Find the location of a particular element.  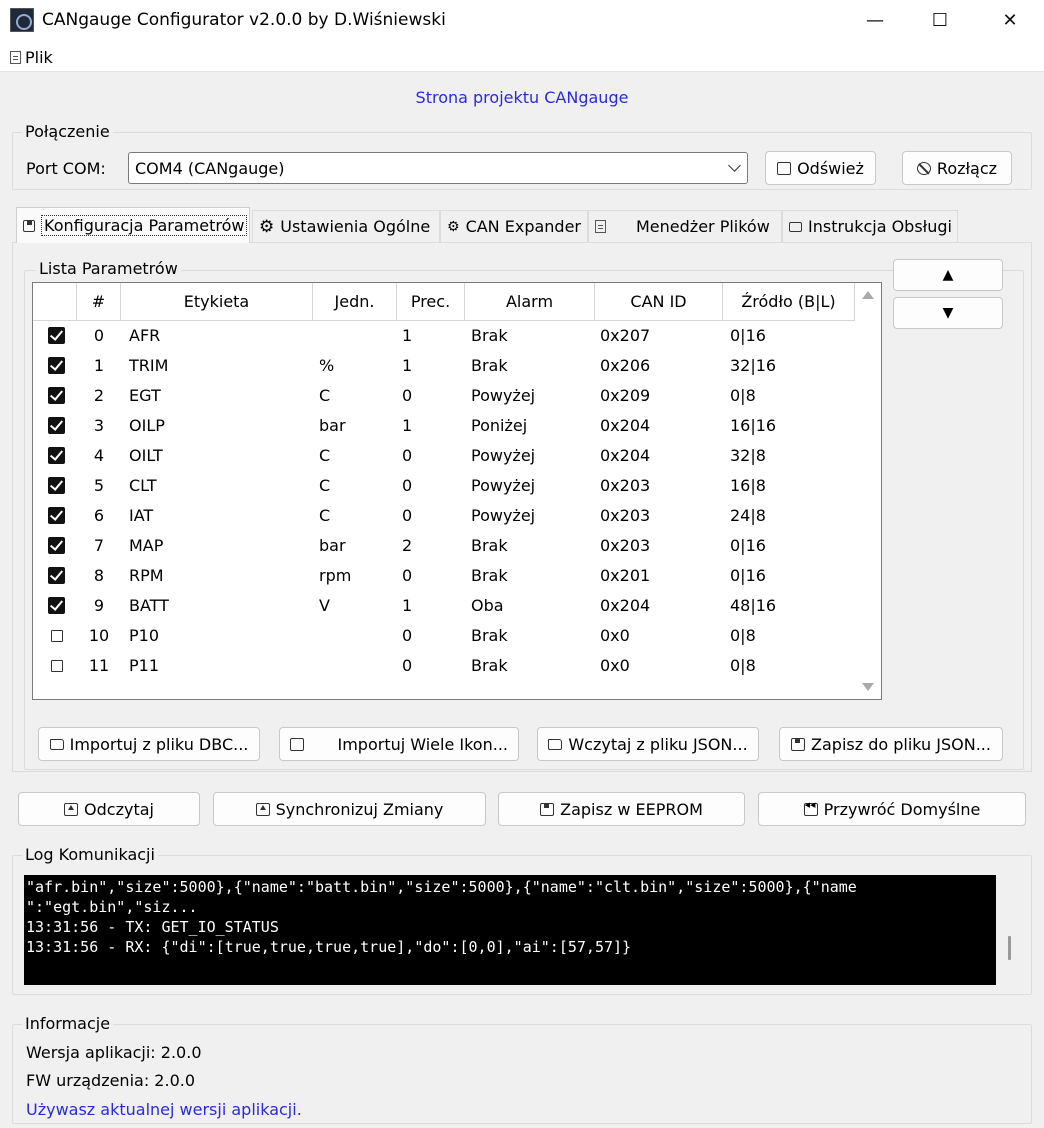

param-list-title: Lista Parametrów is located at coordinates (108, 268).